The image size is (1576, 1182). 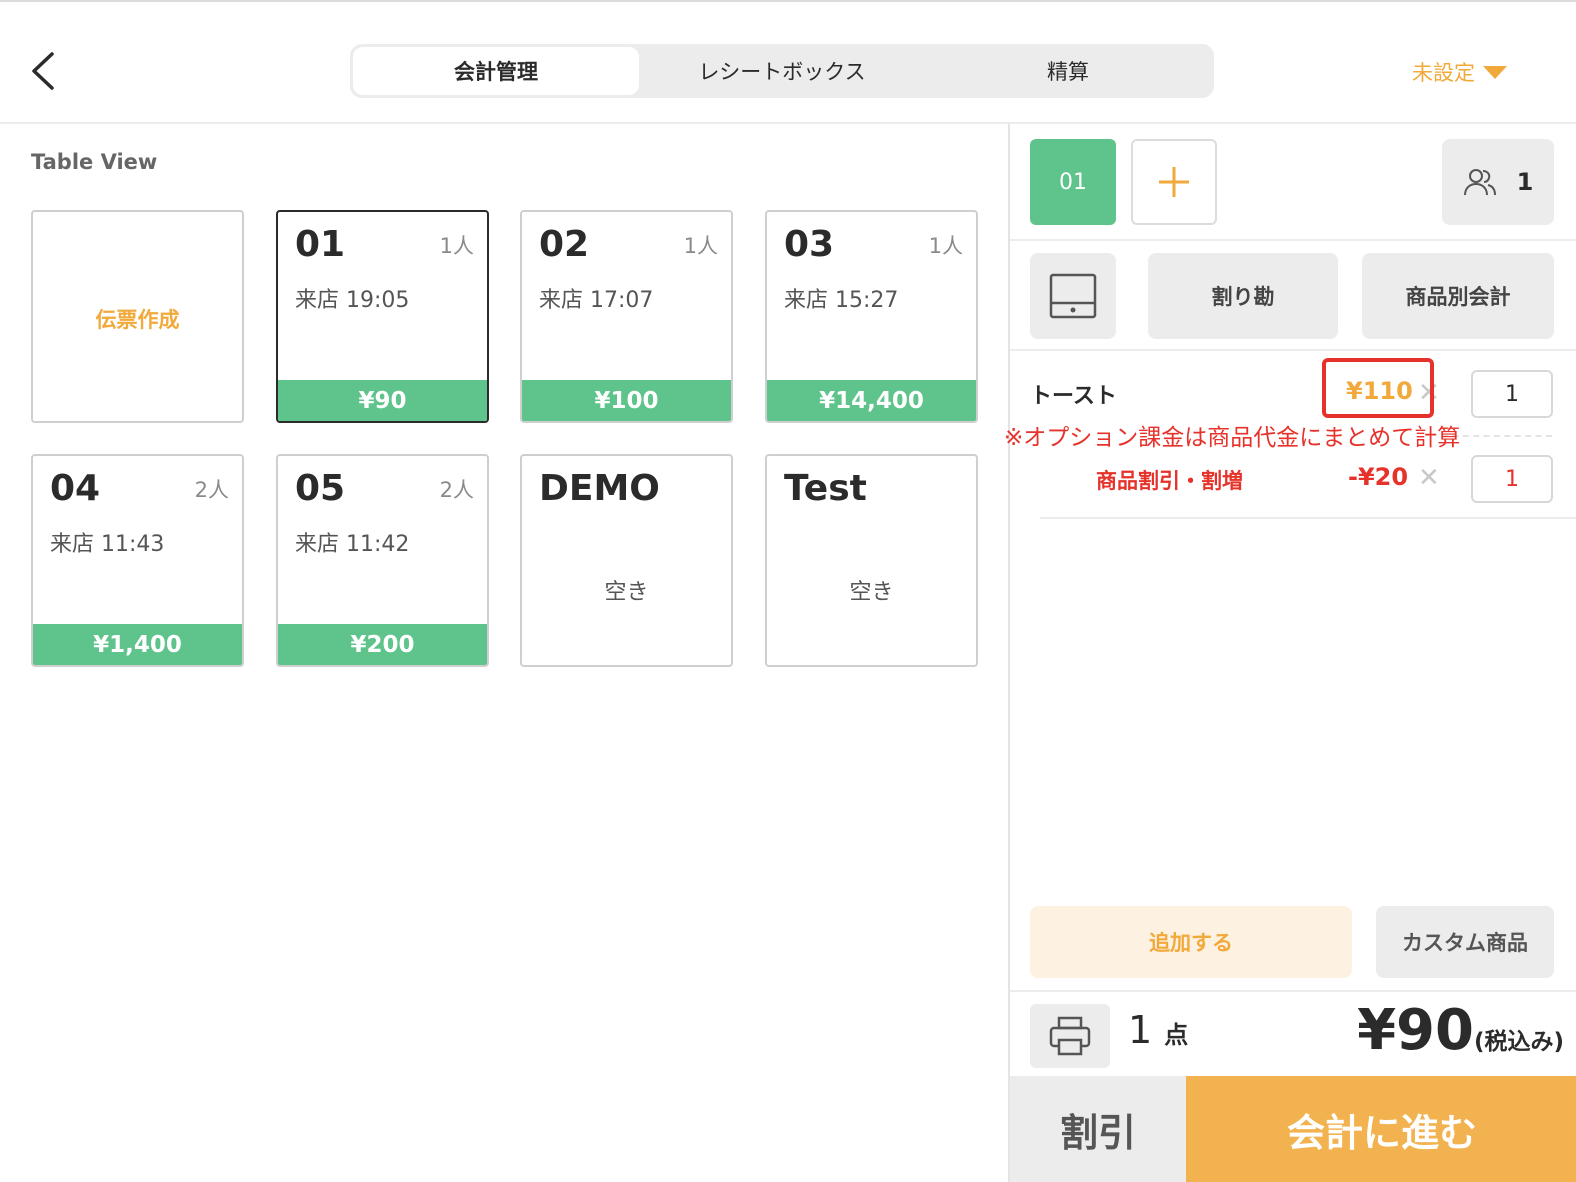 I want to click on tab-receipt-box: レシートボックス, so click(x=782, y=71).